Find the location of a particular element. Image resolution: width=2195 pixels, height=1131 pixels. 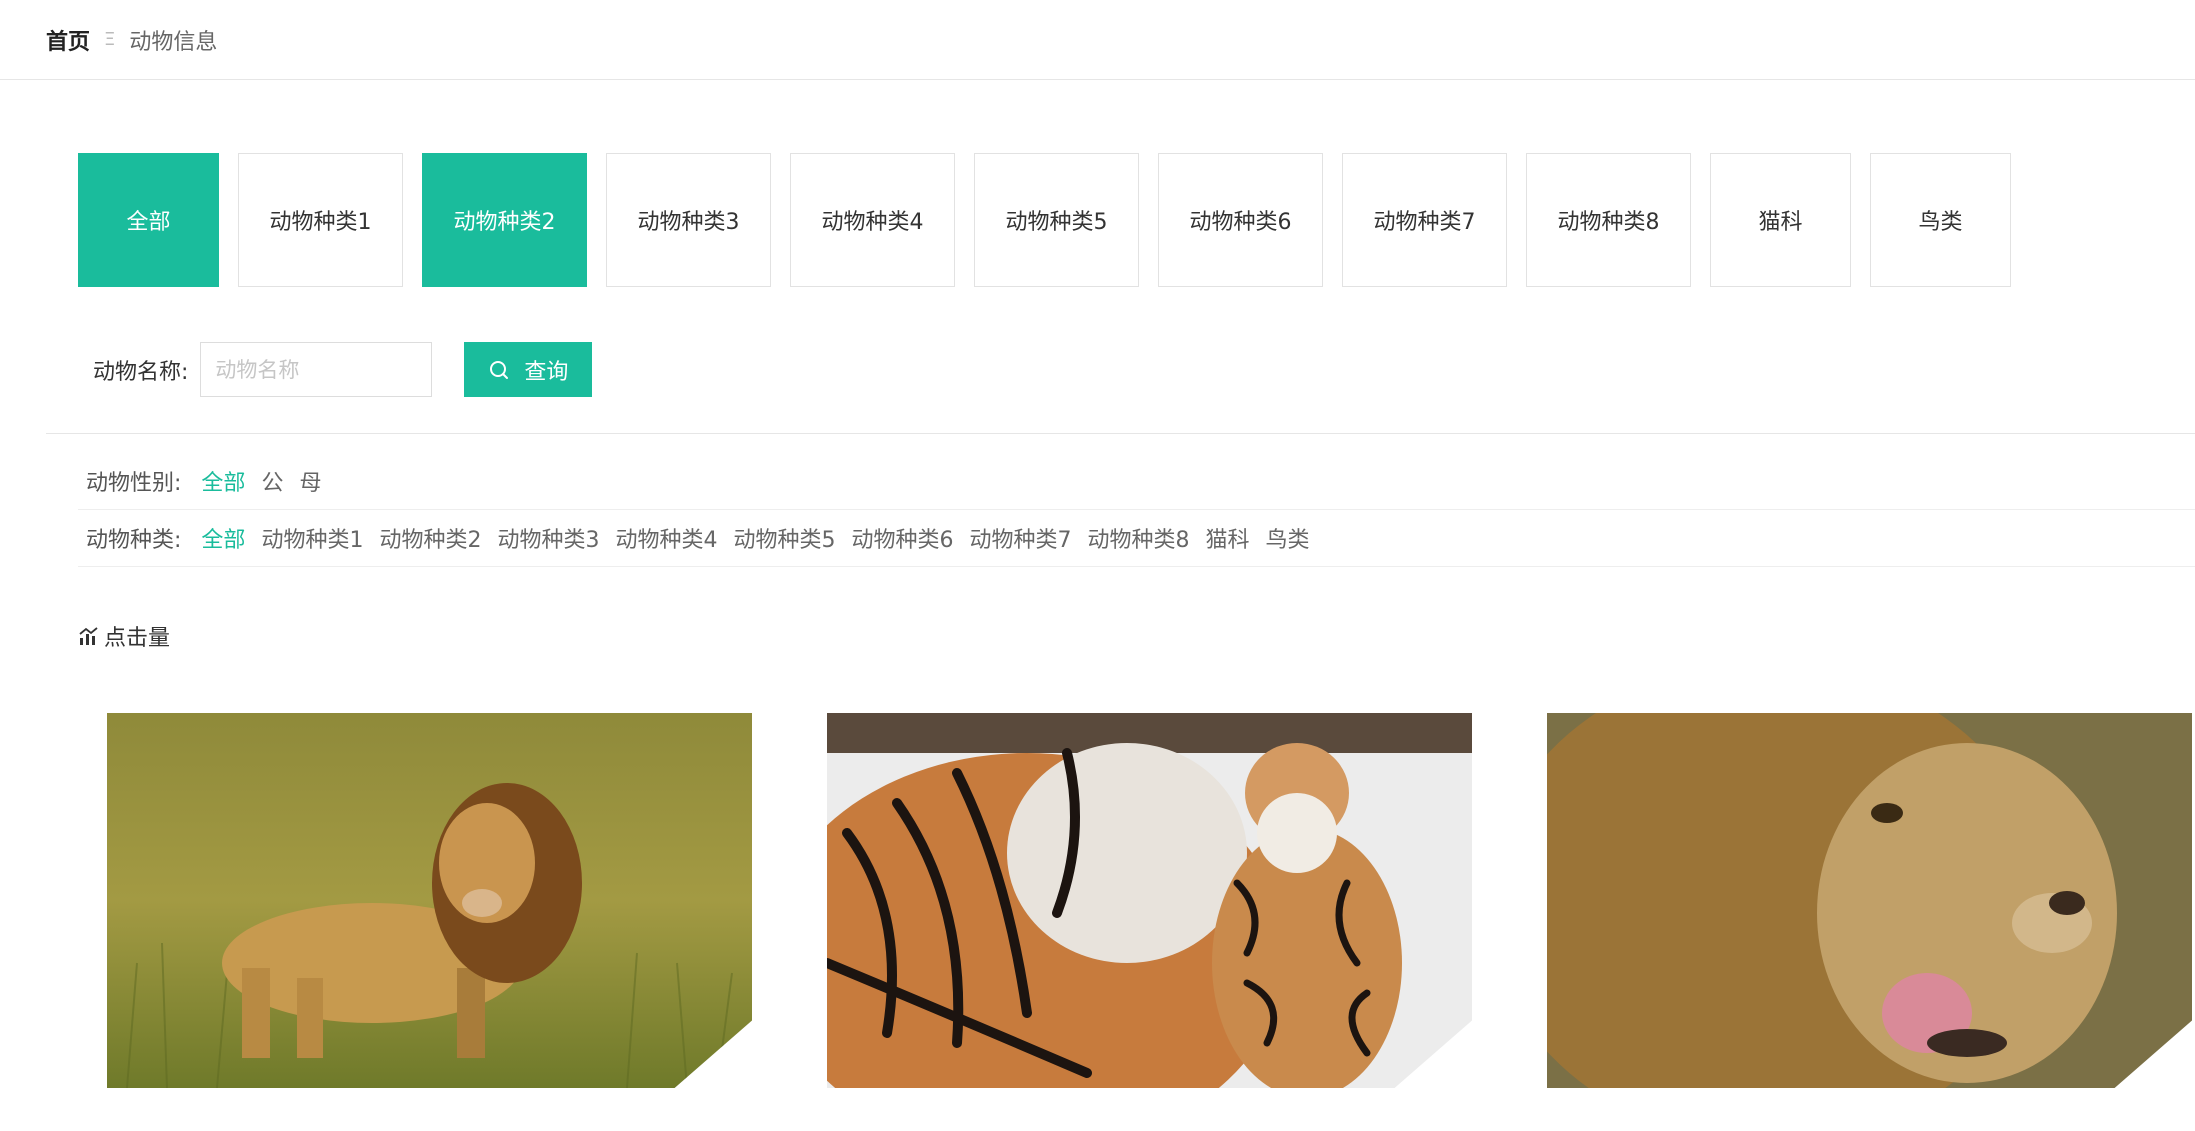

type-tab-7: 动物种类7 is located at coordinates (1424, 220).